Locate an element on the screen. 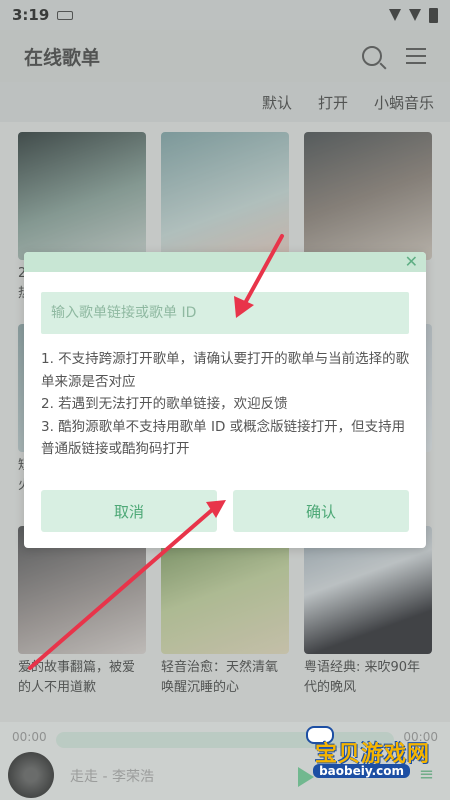  confirm-button: 确认 is located at coordinates (321, 511).